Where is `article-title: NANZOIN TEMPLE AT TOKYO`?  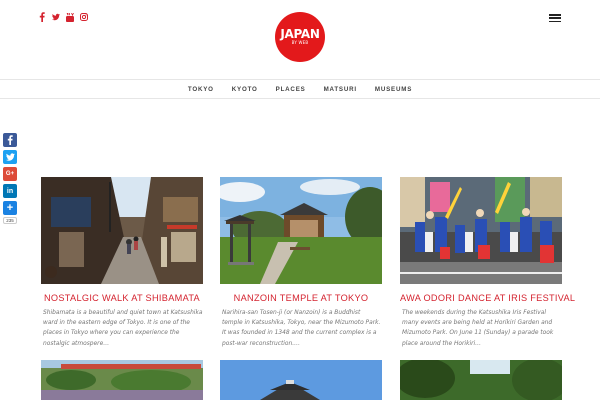 article-title: NANZOIN TEMPLE AT TOKYO is located at coordinates (301, 298).